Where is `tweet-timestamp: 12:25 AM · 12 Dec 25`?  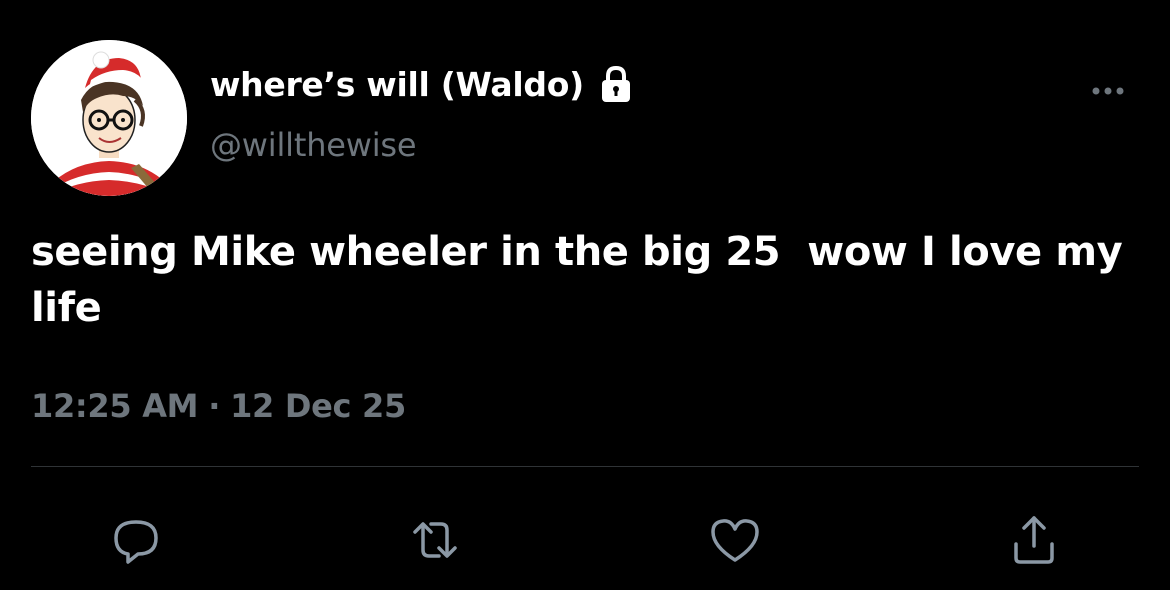
tweet-timestamp: 12:25 AM · 12 Dec 25 is located at coordinates (218, 406).